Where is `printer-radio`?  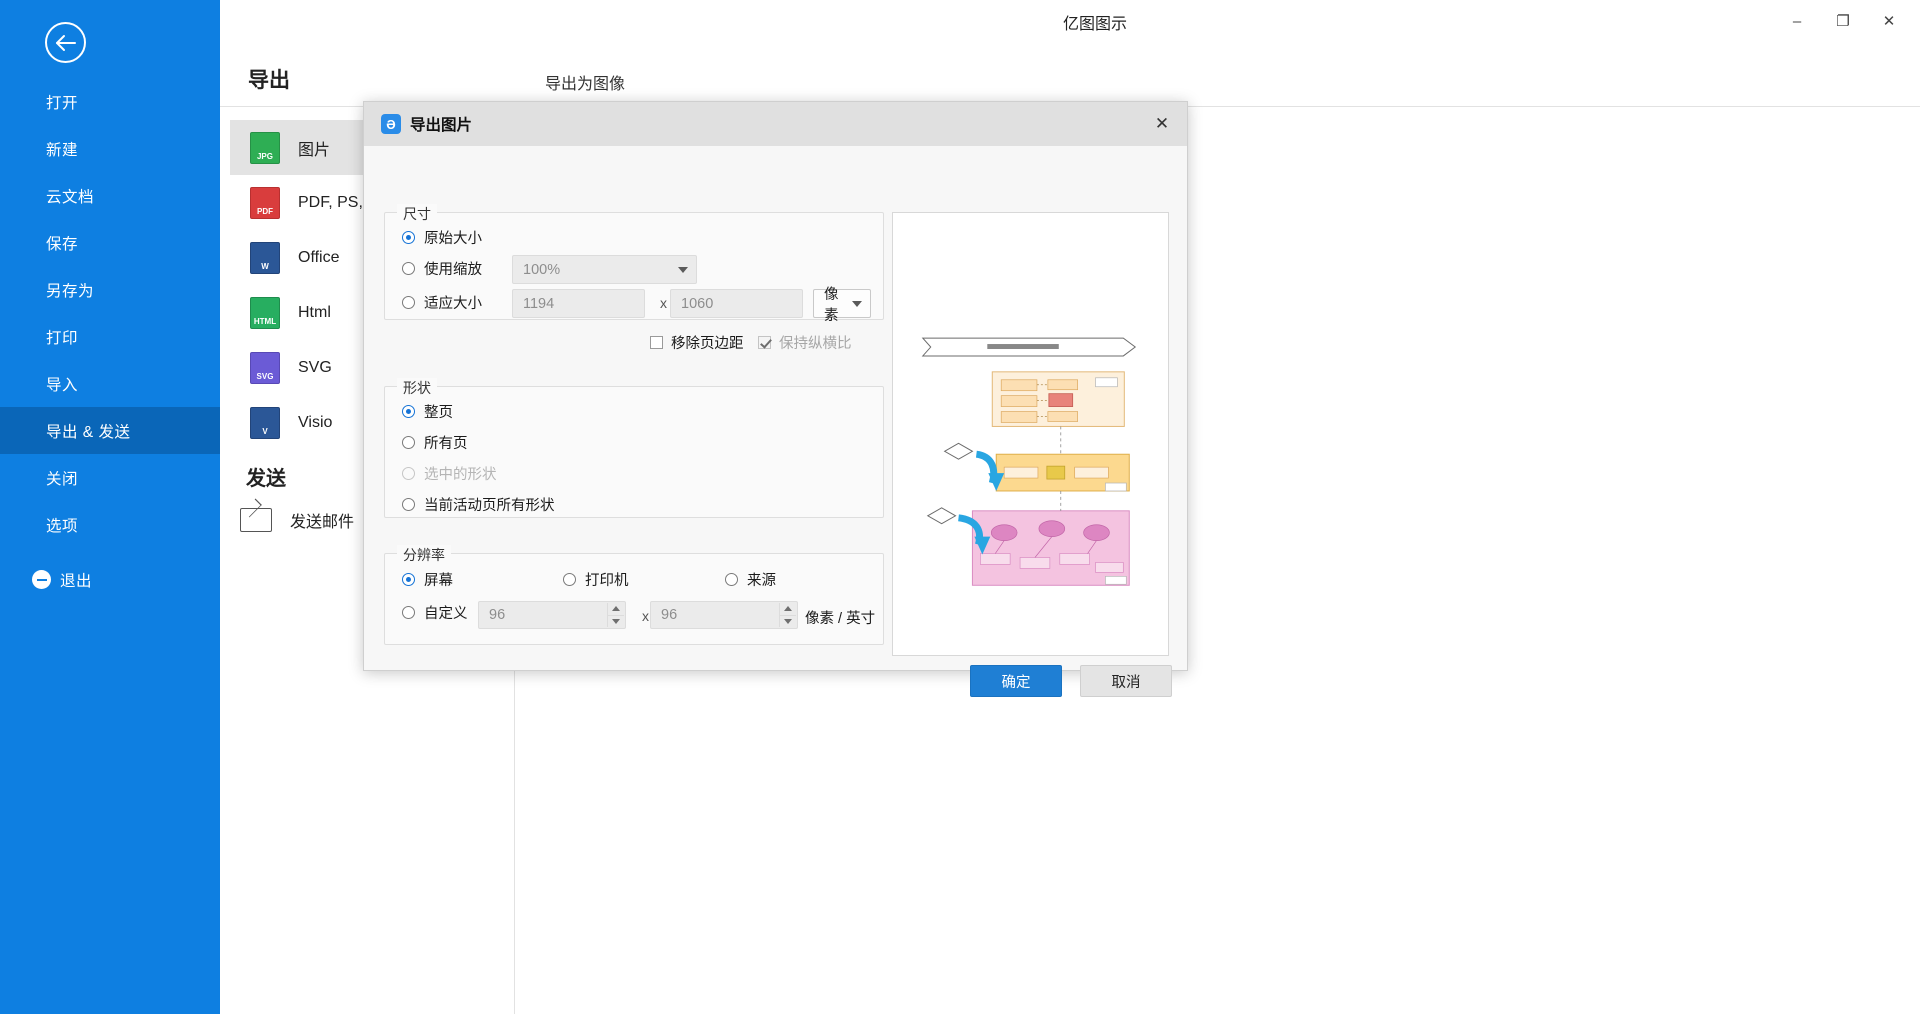
printer-radio is located at coordinates (569, 579).